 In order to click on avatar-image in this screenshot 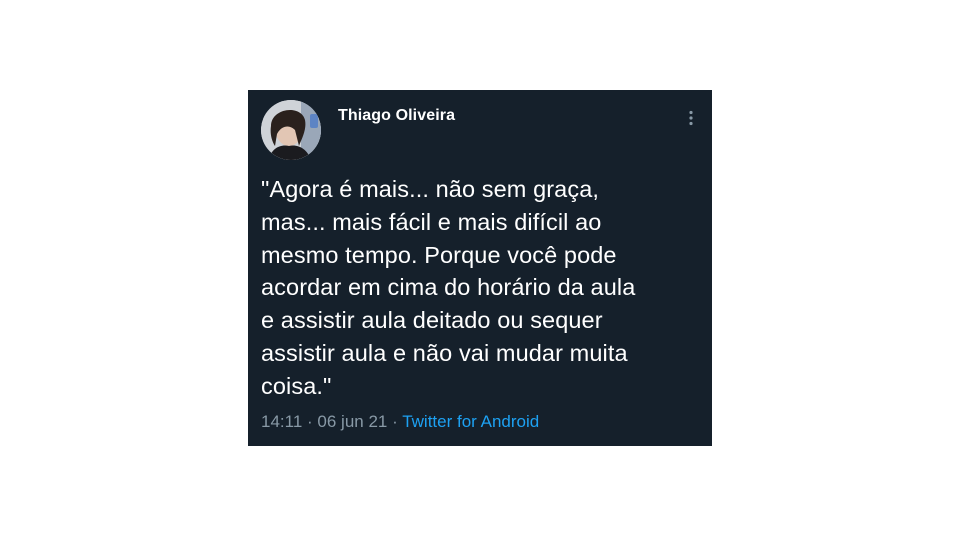, I will do `click(291, 130)`.